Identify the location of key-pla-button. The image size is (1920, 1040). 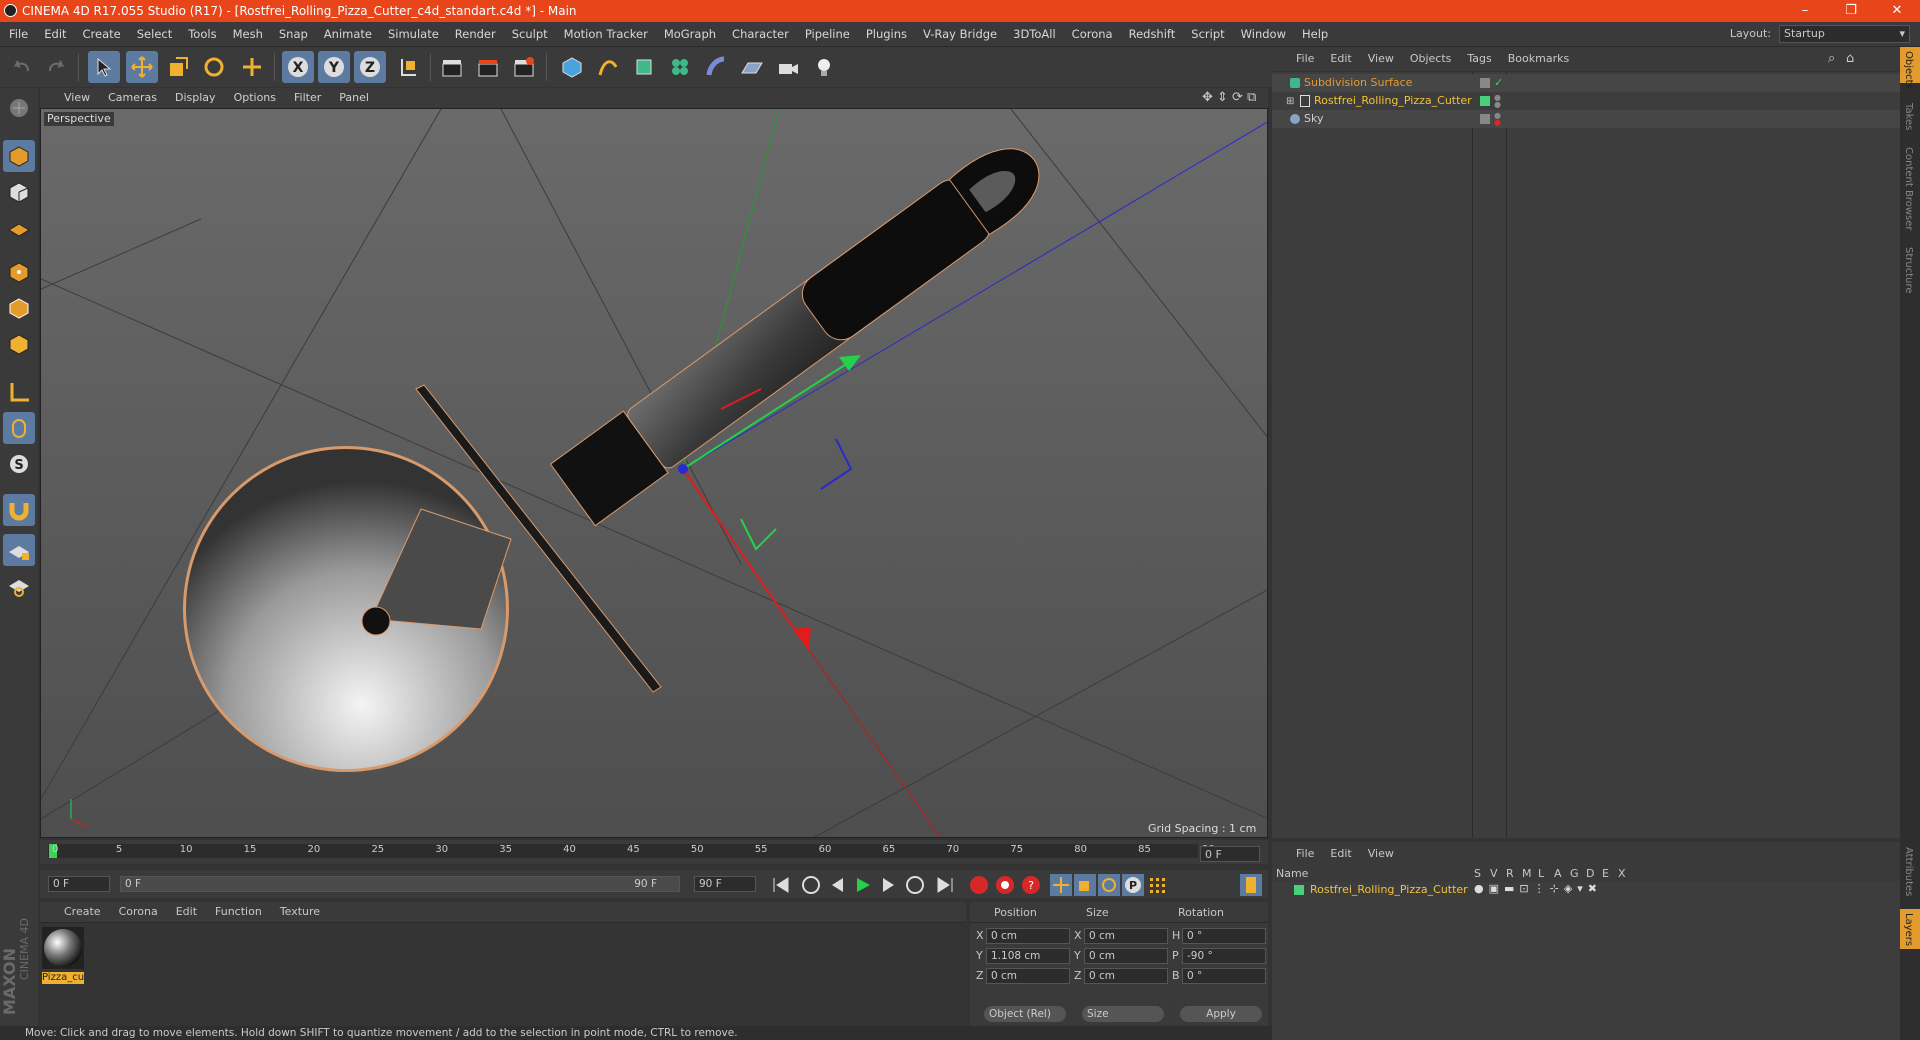
(1157, 885).